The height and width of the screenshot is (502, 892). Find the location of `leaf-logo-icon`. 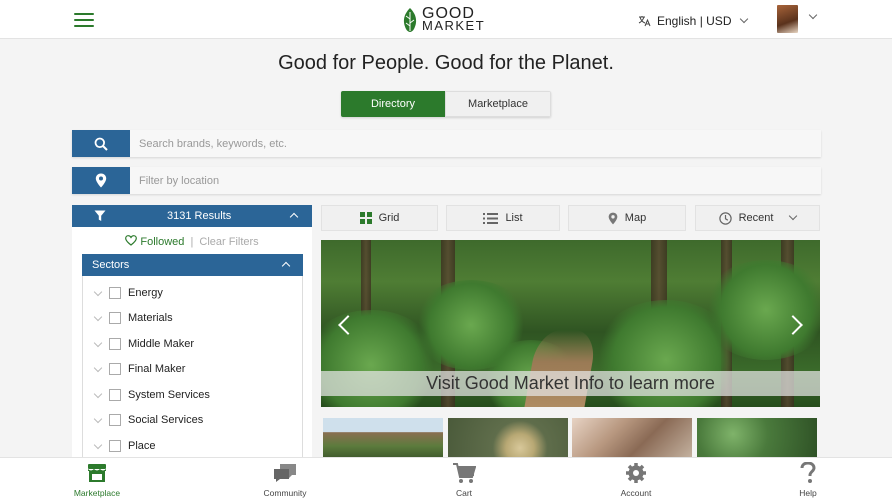

leaf-logo-icon is located at coordinates (410, 20).